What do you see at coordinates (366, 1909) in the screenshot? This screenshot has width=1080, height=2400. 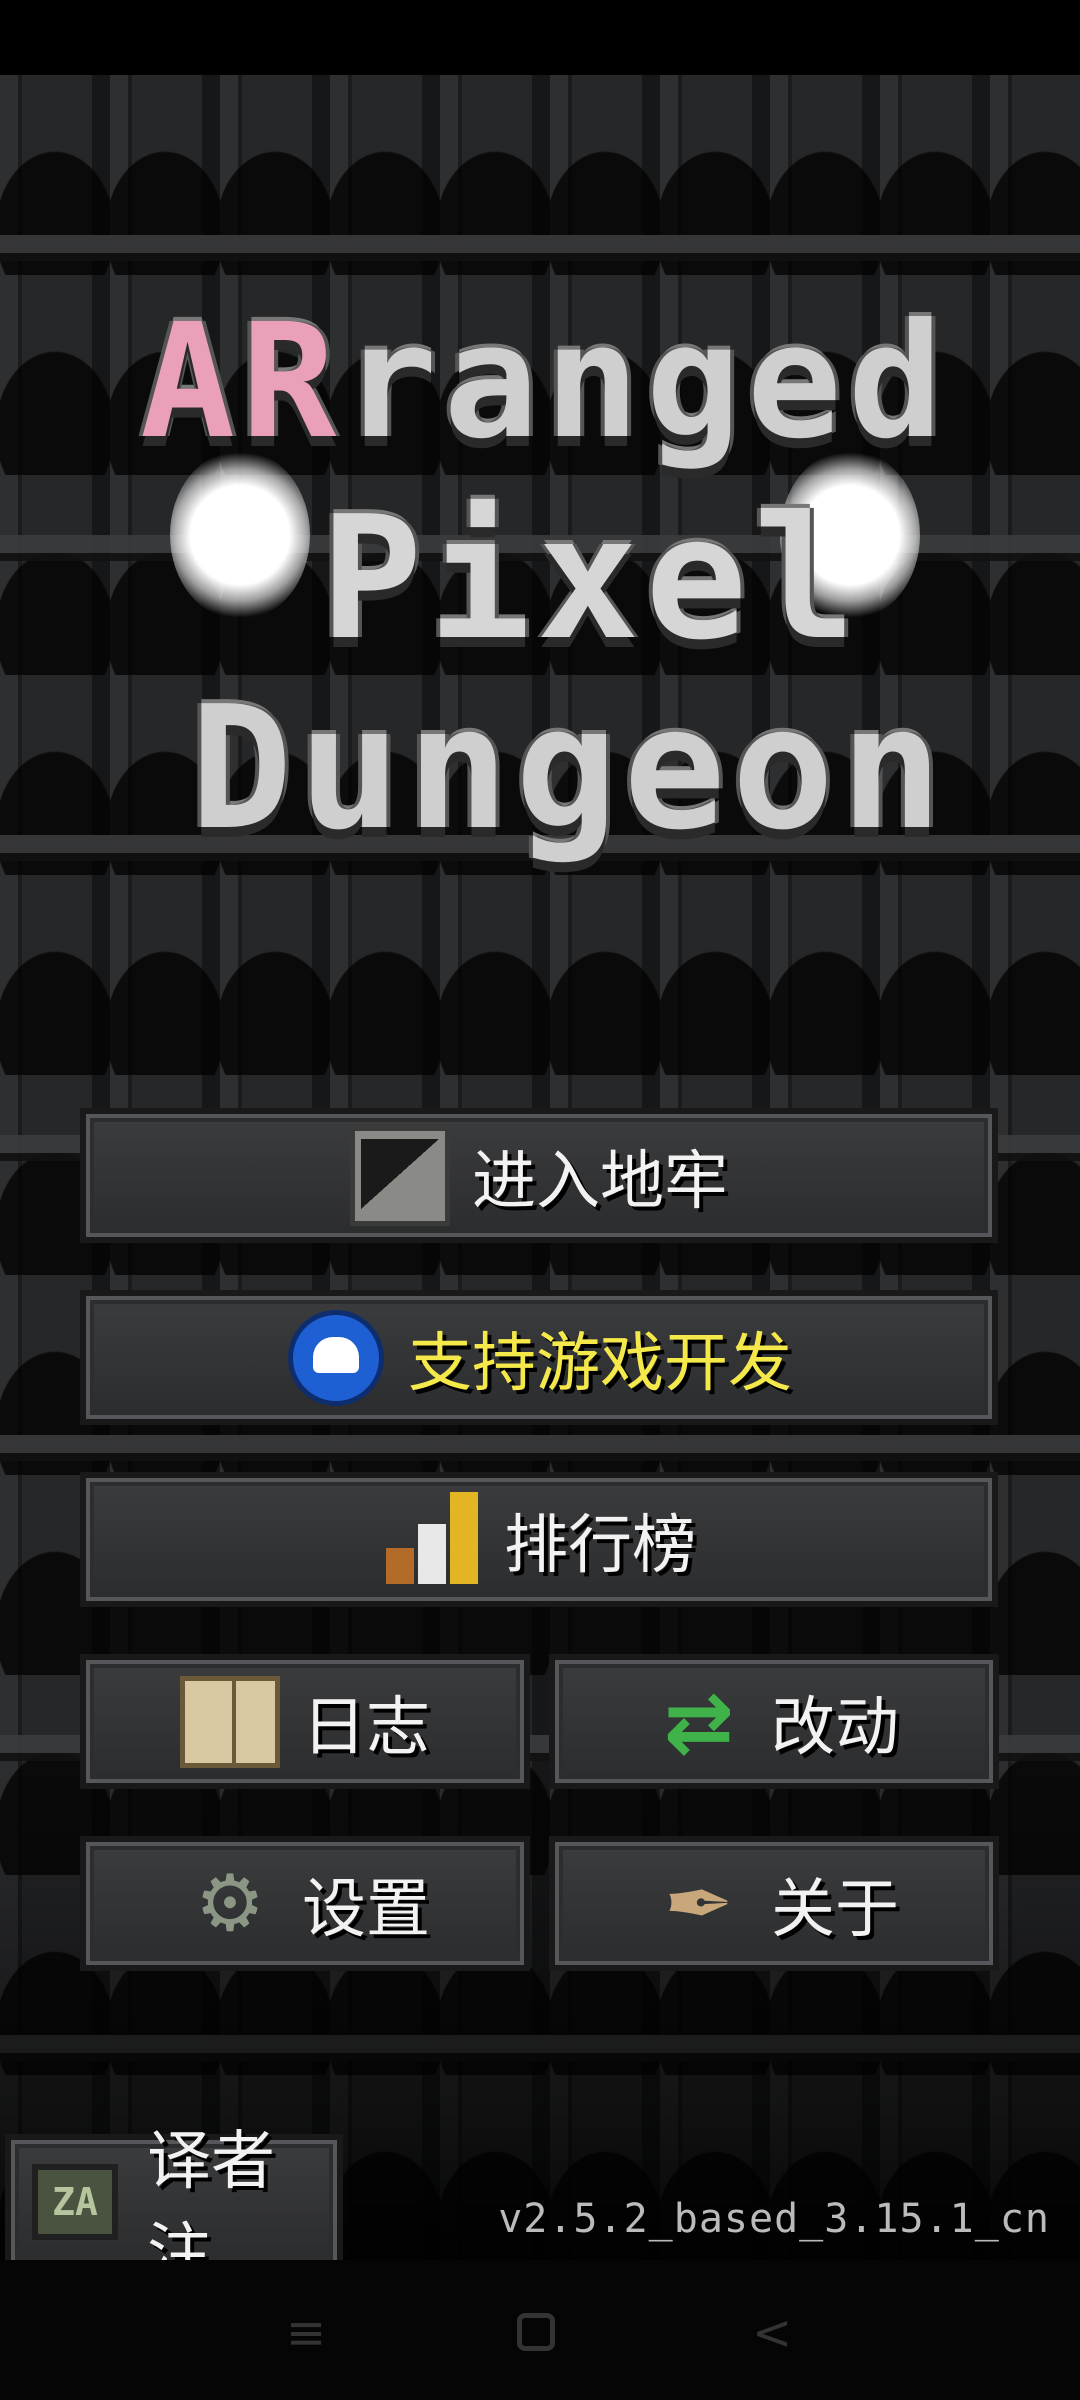 I see `settings-label: 设置` at bounding box center [366, 1909].